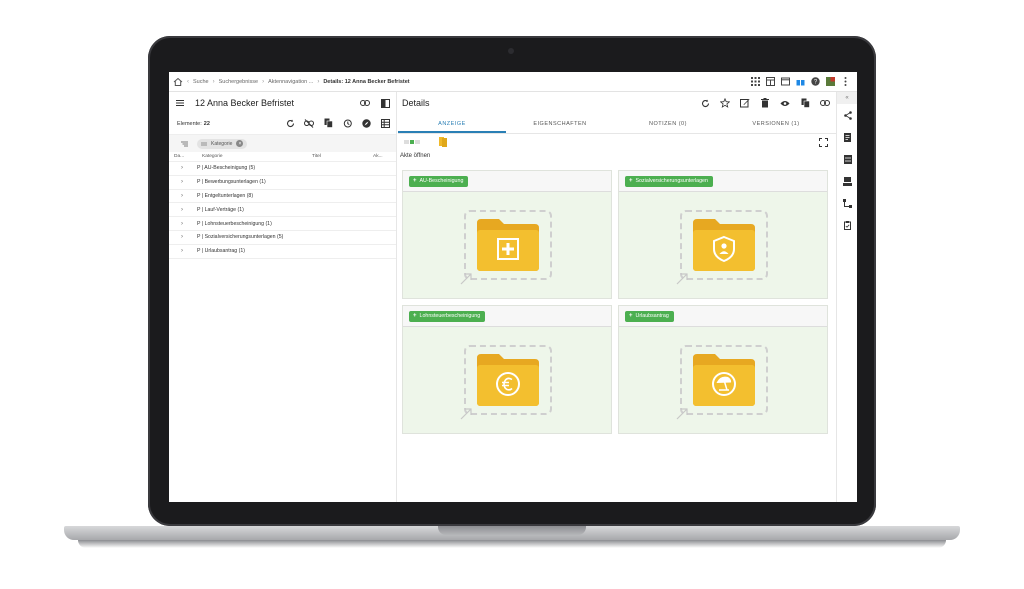 This screenshot has height=589, width=1024. What do you see at coordinates (846, 297) in the screenshot?
I see `right-rail: «` at bounding box center [846, 297].